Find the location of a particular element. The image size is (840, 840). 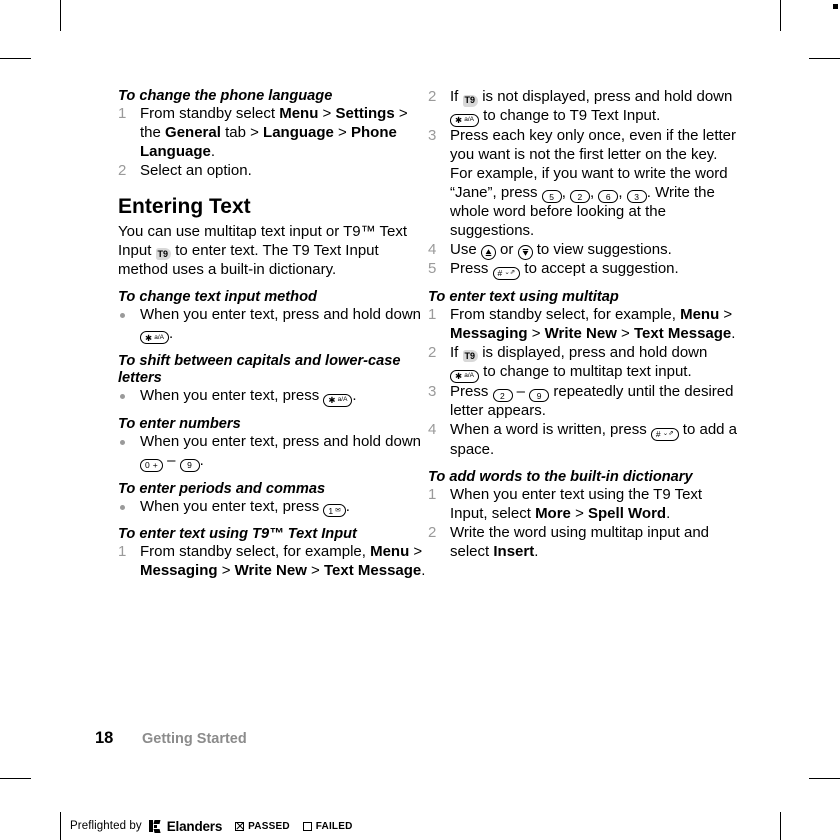

preflight-passed-label: PASSED is located at coordinates (269, 826).